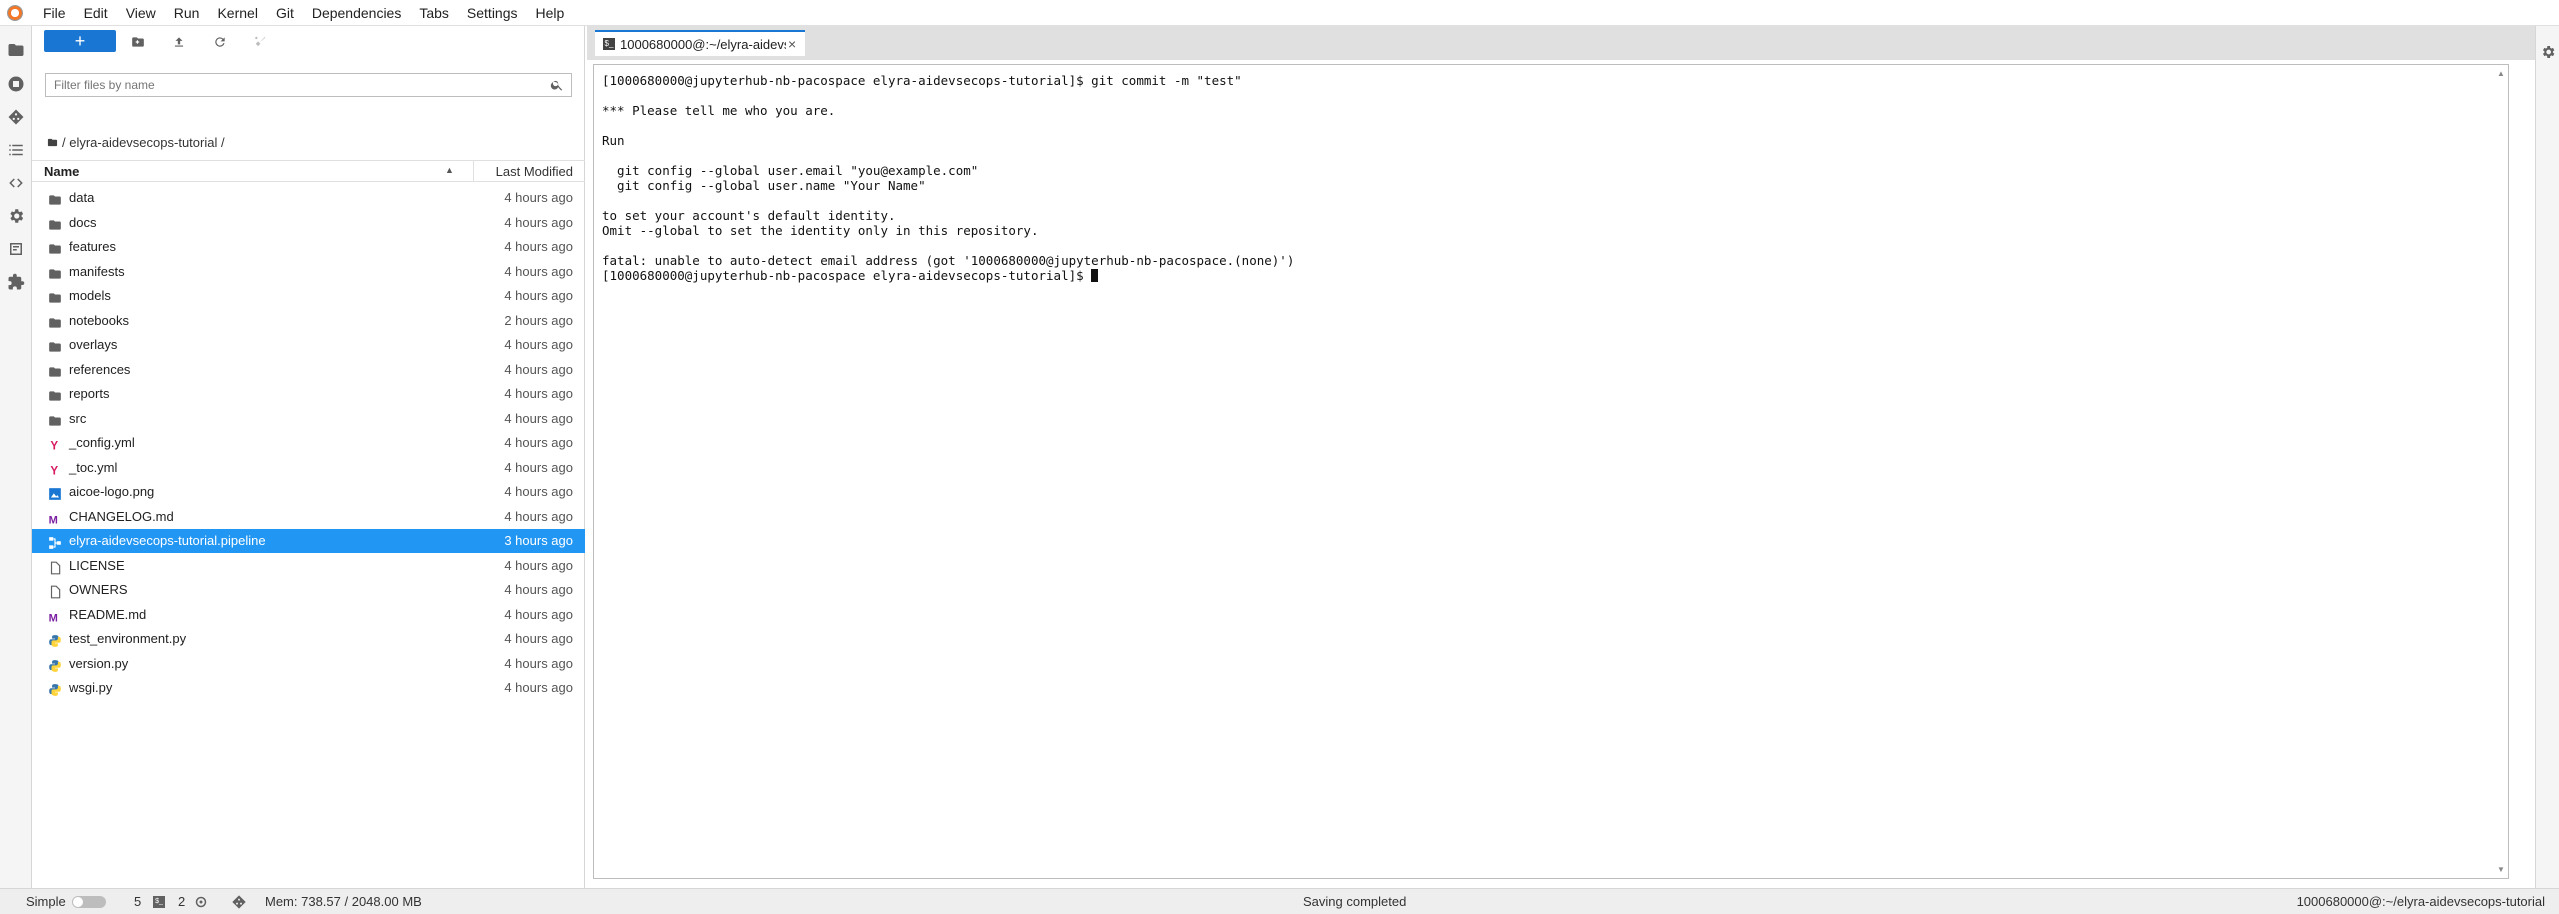 The height and width of the screenshot is (914, 2559). I want to click on column-divider, so click(473, 171).